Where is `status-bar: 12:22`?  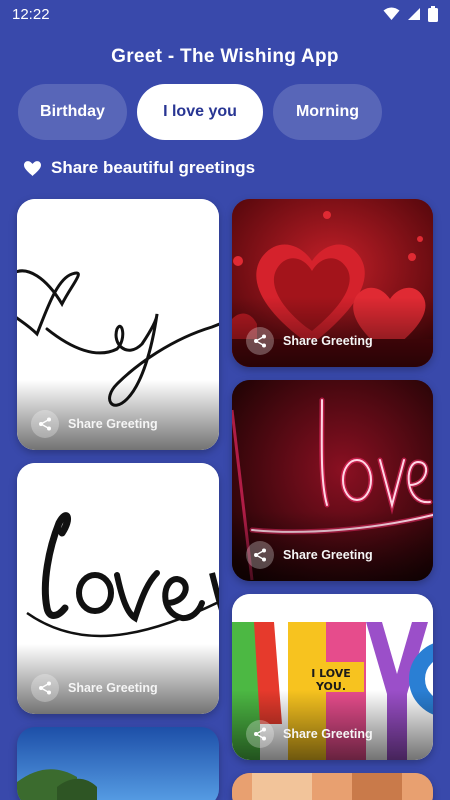 status-bar: 12:22 is located at coordinates (225, 14).